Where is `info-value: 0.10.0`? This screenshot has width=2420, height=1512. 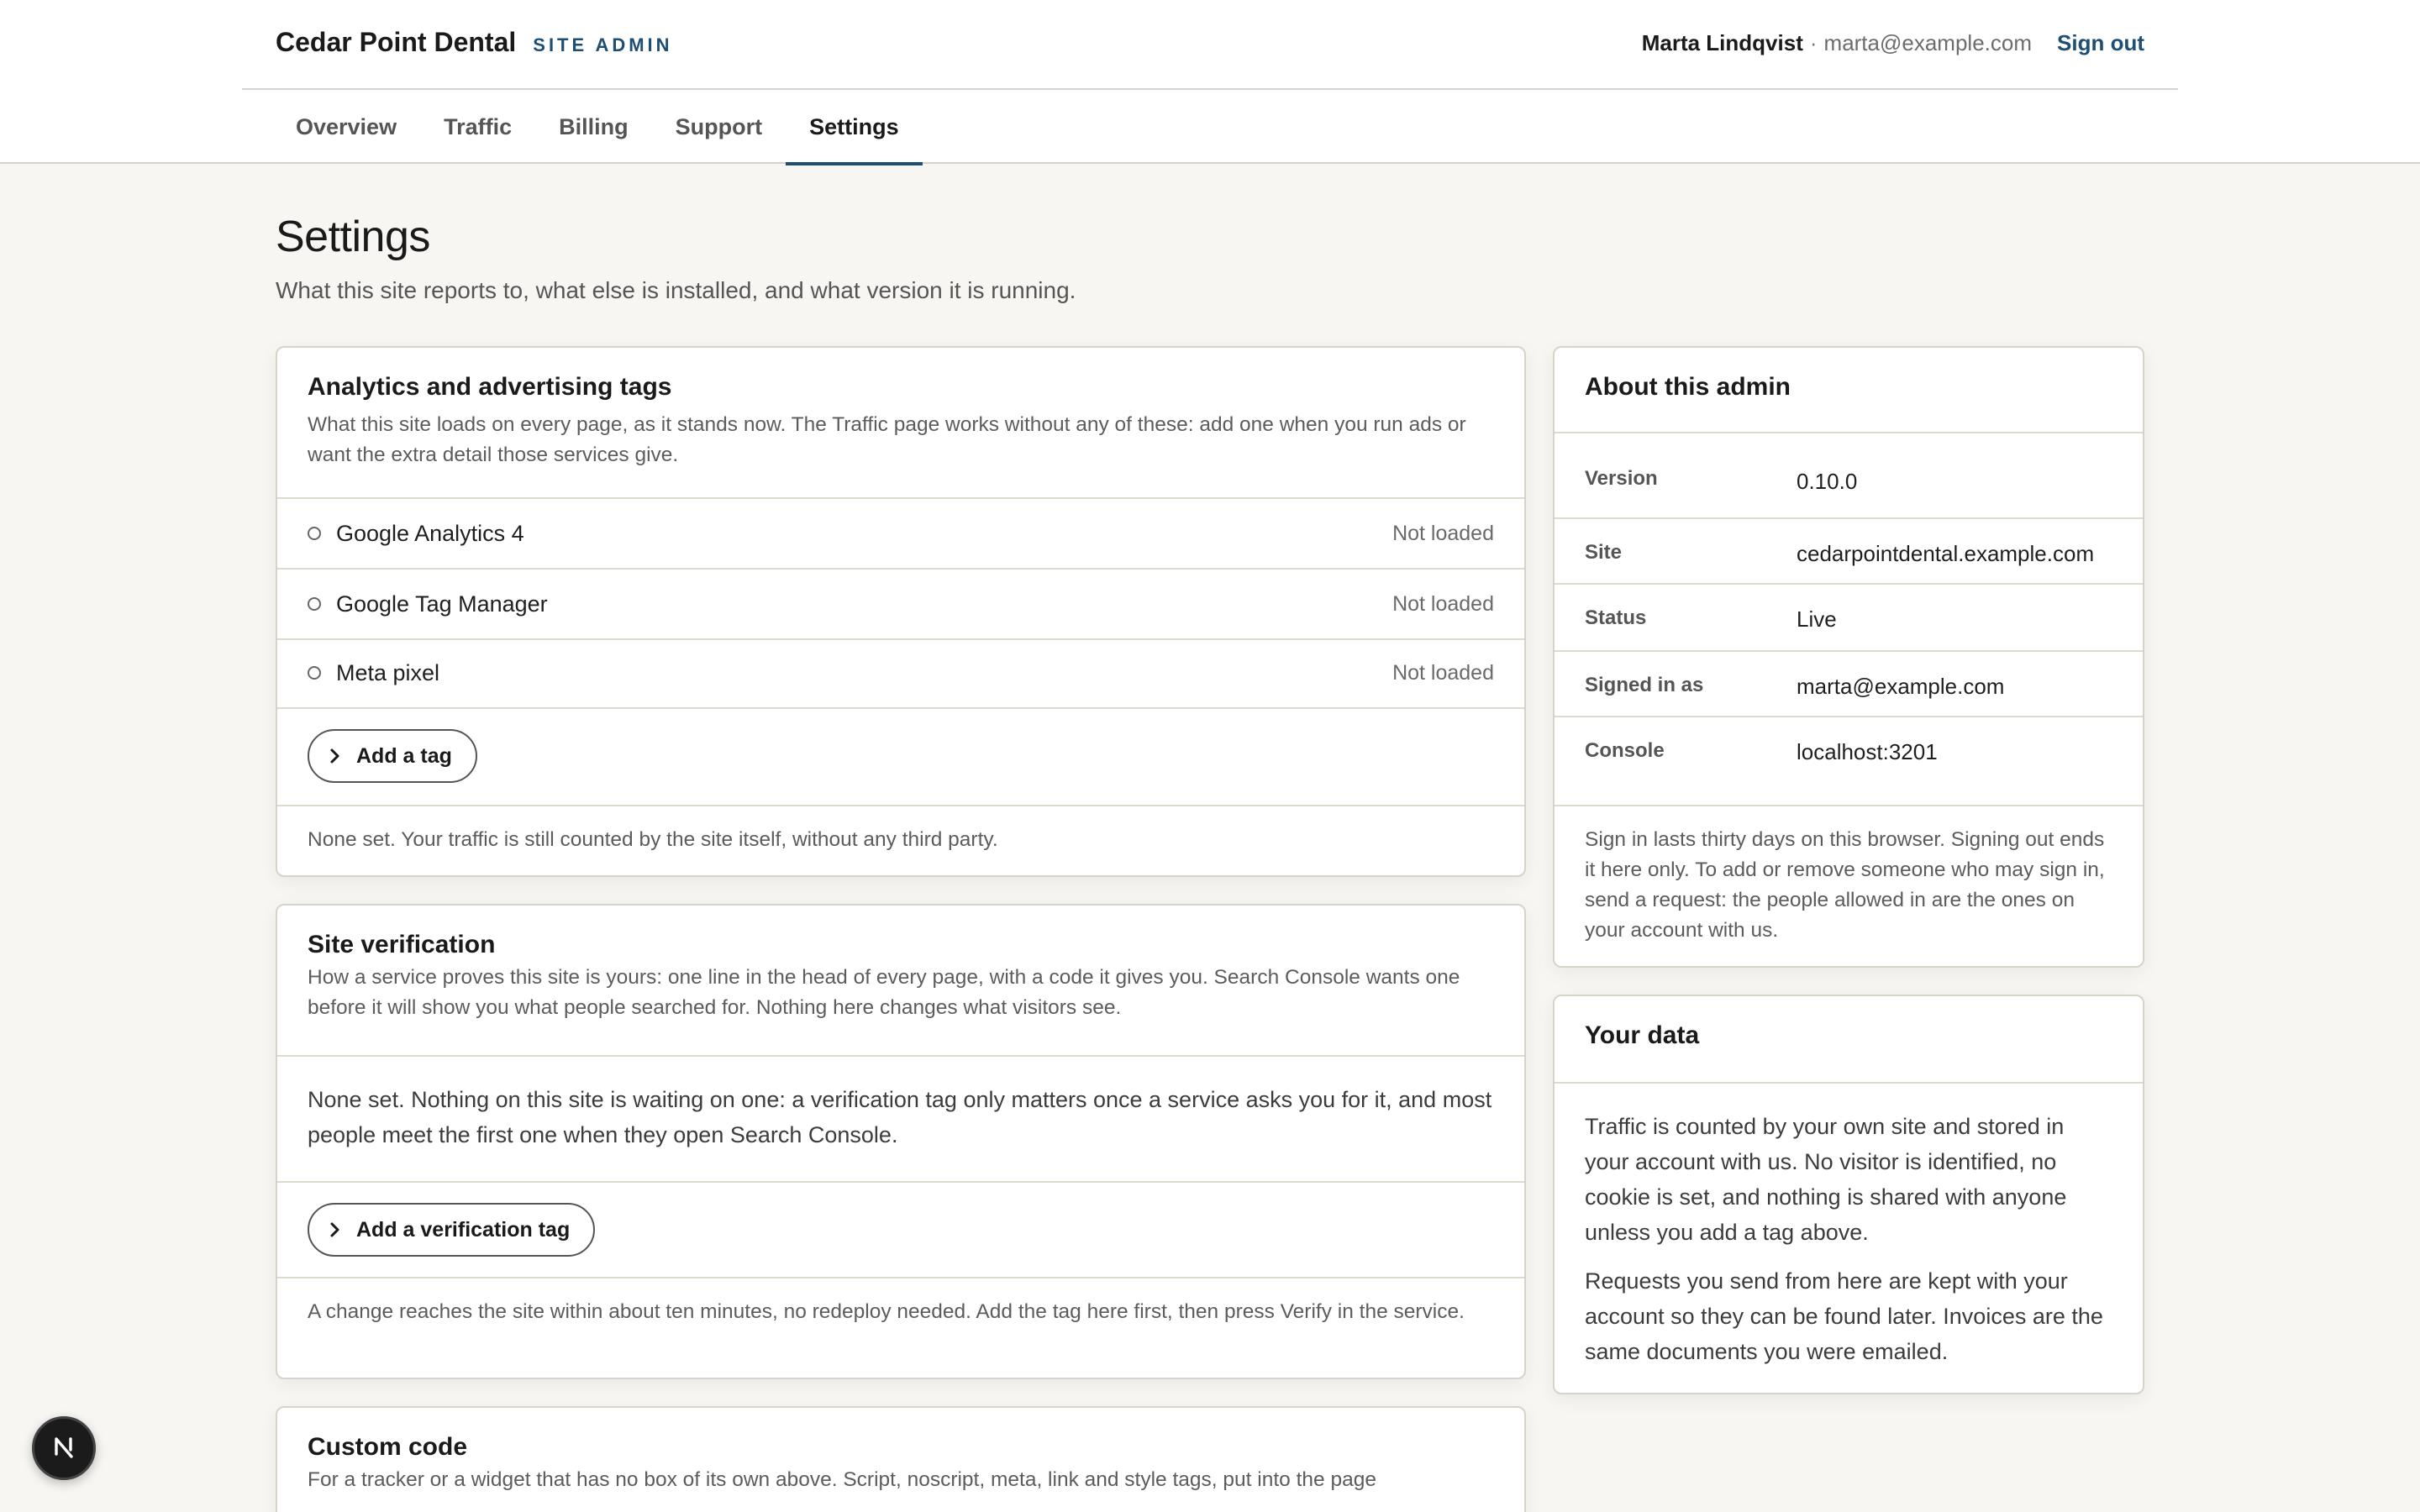 info-value: 0.10.0 is located at coordinates (1827, 481).